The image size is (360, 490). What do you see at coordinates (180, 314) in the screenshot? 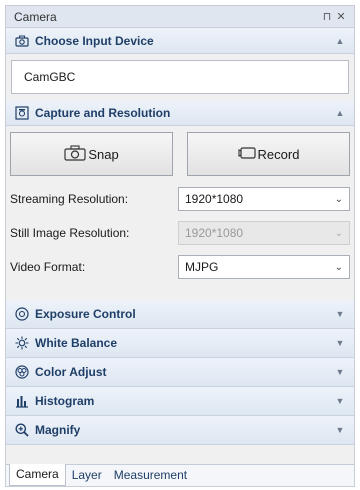
I see `section-header-exposure: Exposure Control ▼` at bounding box center [180, 314].